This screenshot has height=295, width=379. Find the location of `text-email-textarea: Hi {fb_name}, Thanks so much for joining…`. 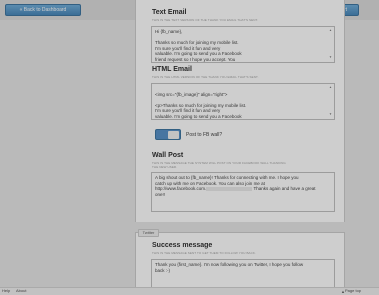

text-email-textarea: Hi {fb_name}, Thanks so much for joining… is located at coordinates (243, 44).